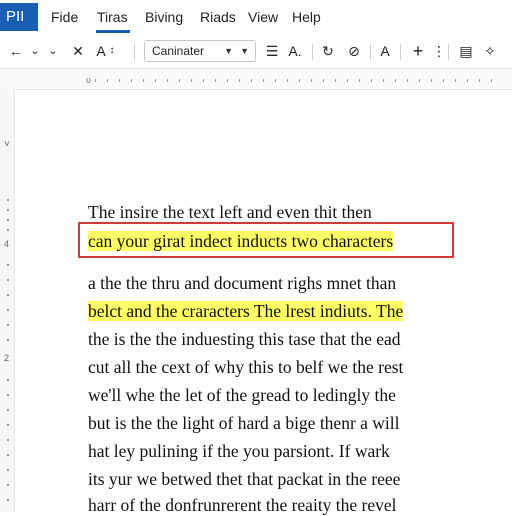 Image resolution: width=512 pixels, height=516 pixels. Describe the element at coordinates (88, 80) in the screenshot. I see `ruler-start-mark: ᴜ` at that location.